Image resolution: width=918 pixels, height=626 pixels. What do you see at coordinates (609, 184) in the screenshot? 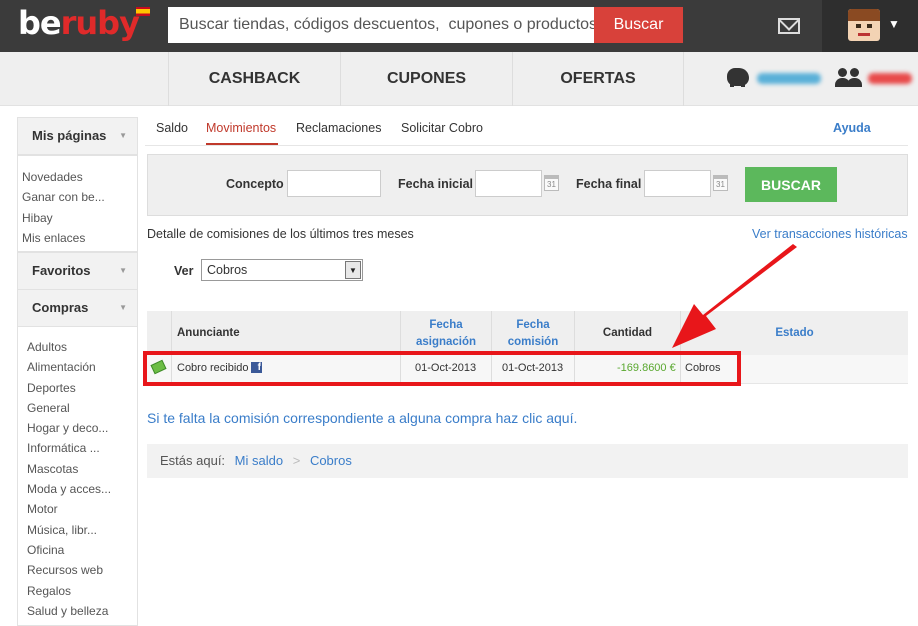
I see `fecha-final-label: Fecha final` at bounding box center [609, 184].